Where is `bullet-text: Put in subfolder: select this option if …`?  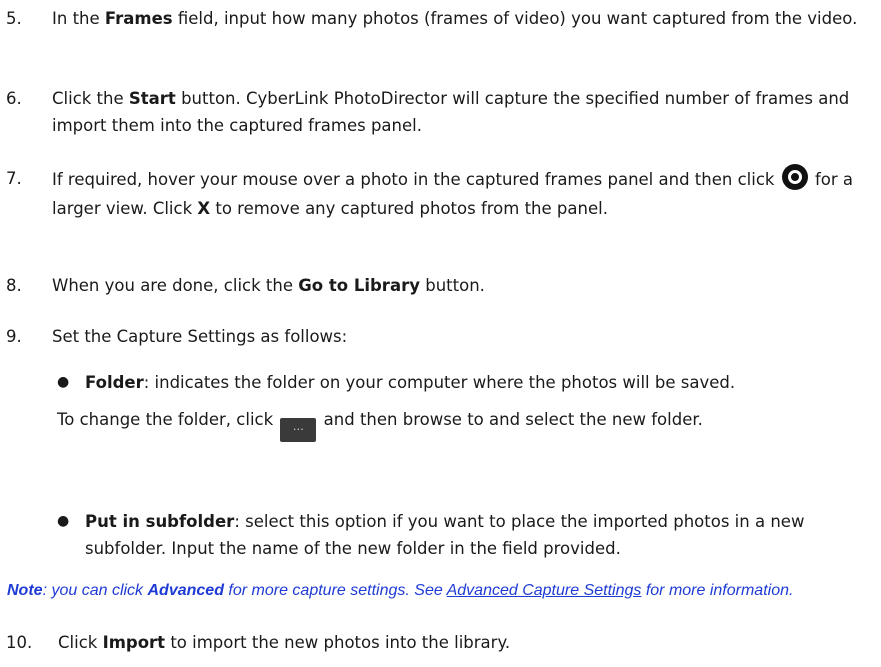 bullet-text: Put in subfolder: select this option if … is located at coordinates (445, 535).